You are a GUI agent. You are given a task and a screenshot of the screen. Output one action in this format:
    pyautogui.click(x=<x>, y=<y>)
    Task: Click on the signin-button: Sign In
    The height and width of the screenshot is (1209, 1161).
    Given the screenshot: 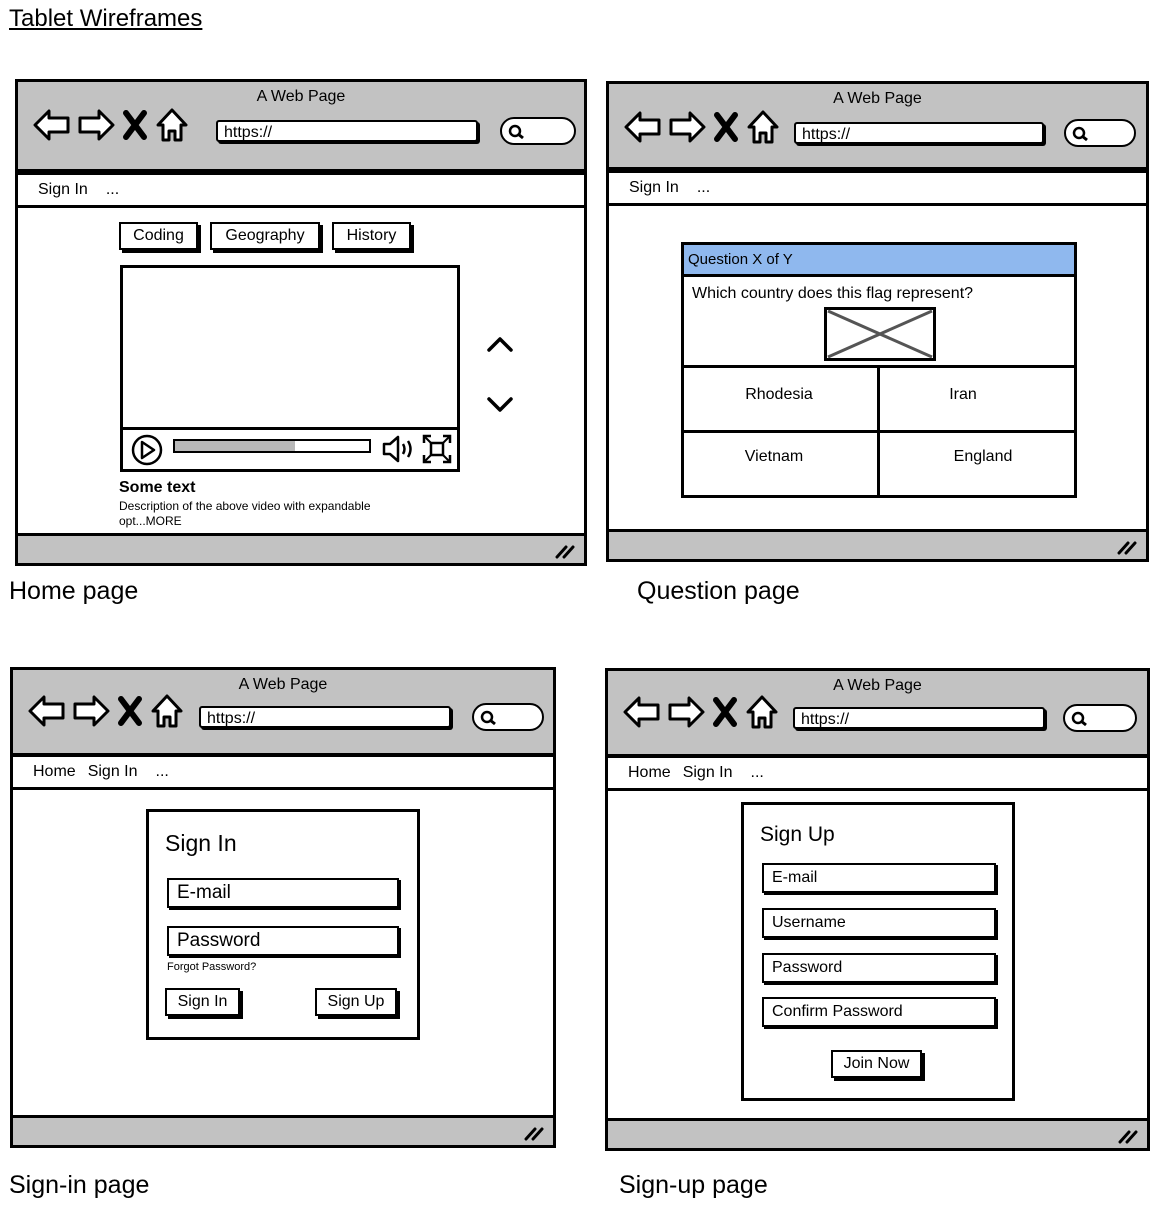 What is the action you would take?
    pyautogui.click(x=202, y=1002)
    